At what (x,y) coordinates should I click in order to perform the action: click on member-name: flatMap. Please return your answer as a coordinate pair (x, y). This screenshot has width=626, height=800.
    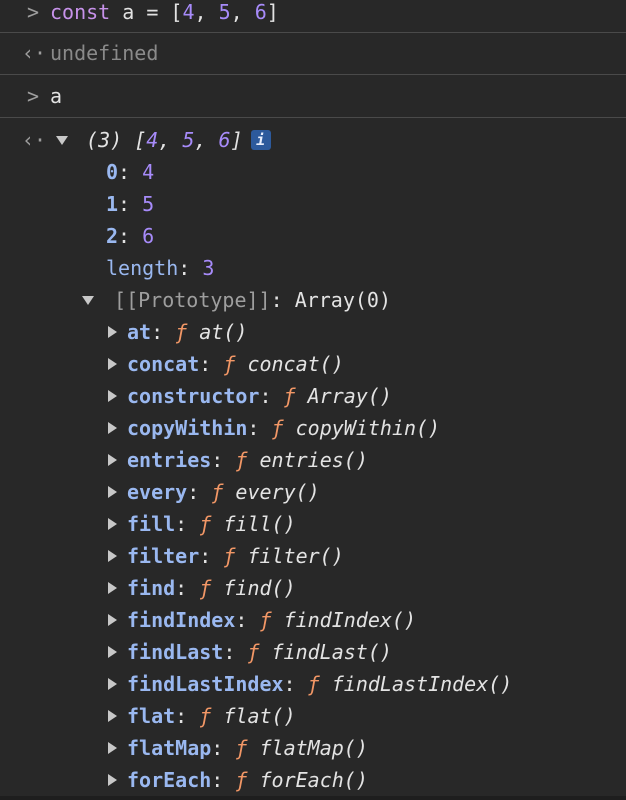
    Looking at the image, I should click on (169, 748).